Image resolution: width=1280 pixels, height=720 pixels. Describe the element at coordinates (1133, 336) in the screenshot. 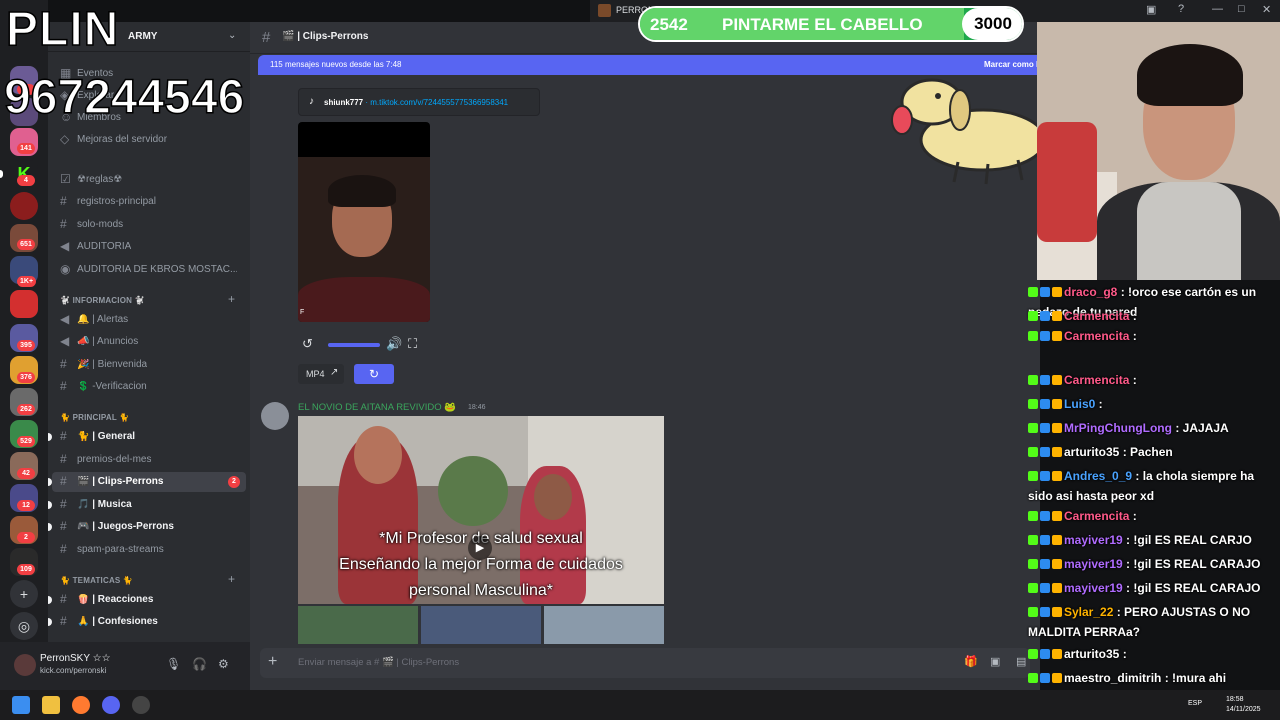

I see `chat-text: :` at that location.